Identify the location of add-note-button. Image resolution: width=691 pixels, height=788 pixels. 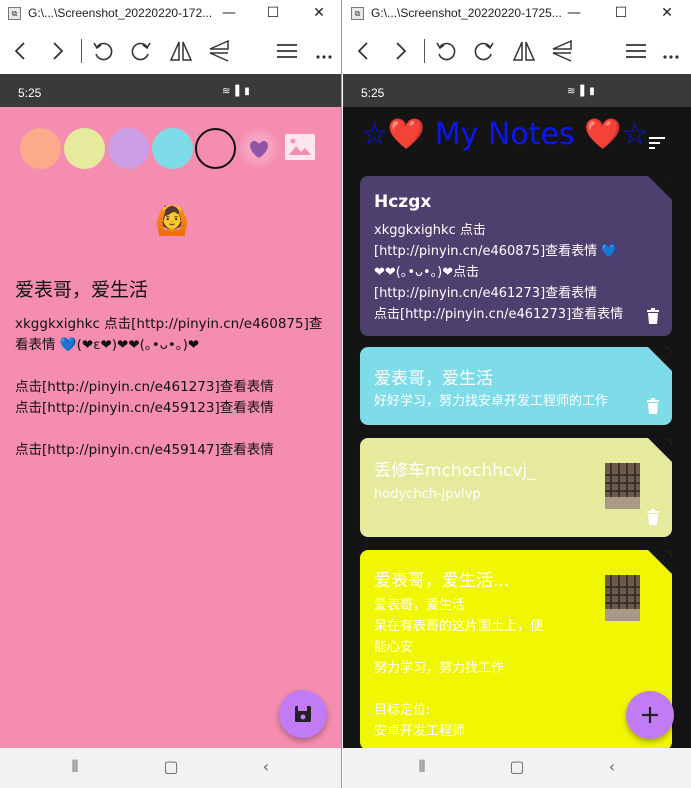
(650, 715).